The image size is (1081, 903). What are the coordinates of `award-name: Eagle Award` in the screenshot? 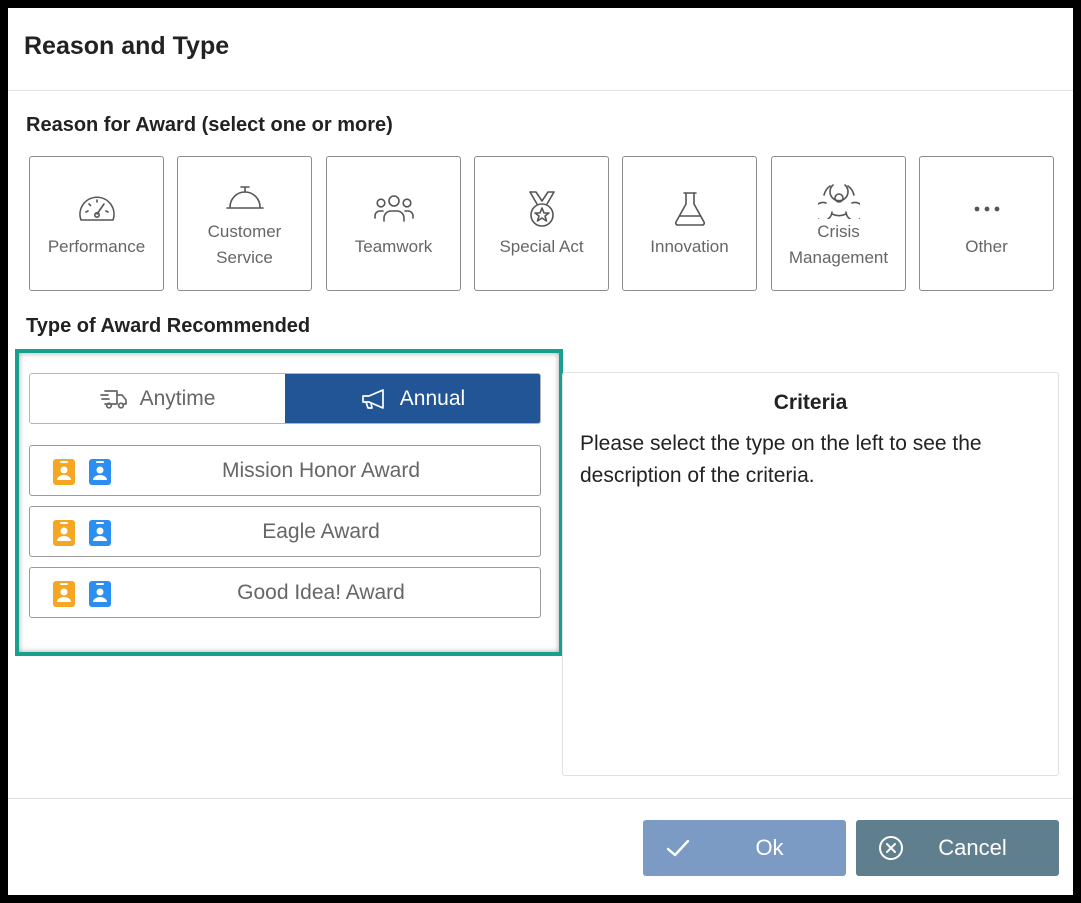 It's located at (321, 531).